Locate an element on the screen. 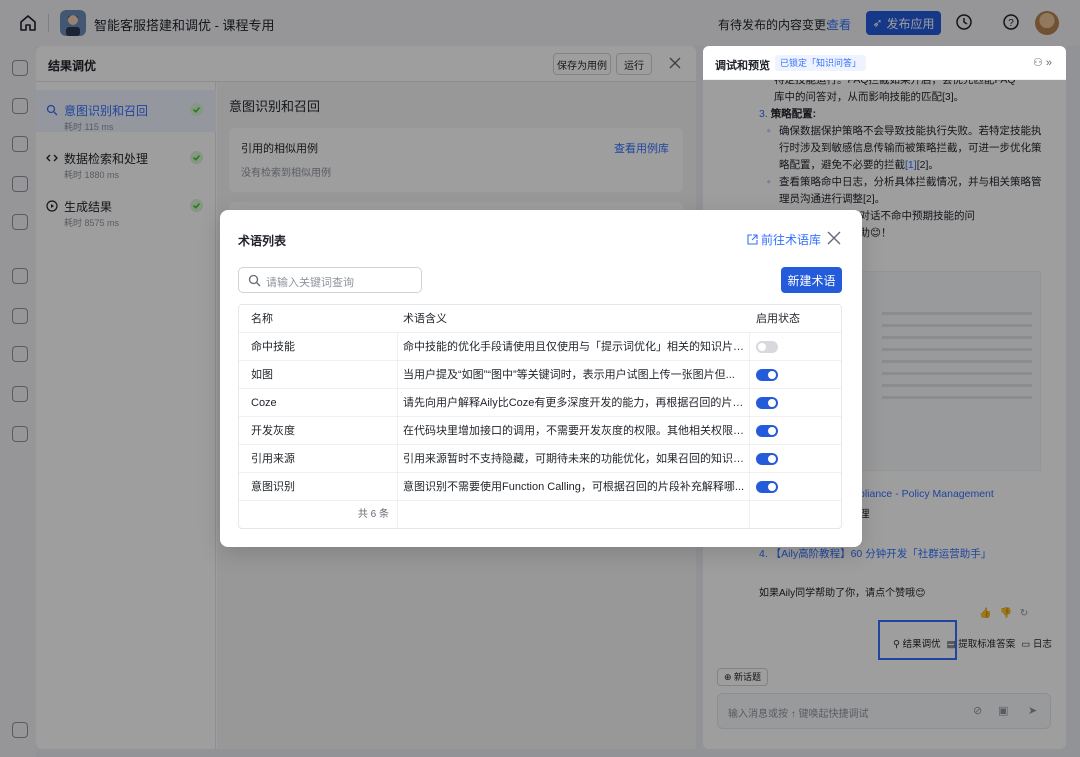 Image resolution: width=1080 pixels, height=757 pixels. table-header: 名称 术语含义 启用状态 is located at coordinates (540, 319).